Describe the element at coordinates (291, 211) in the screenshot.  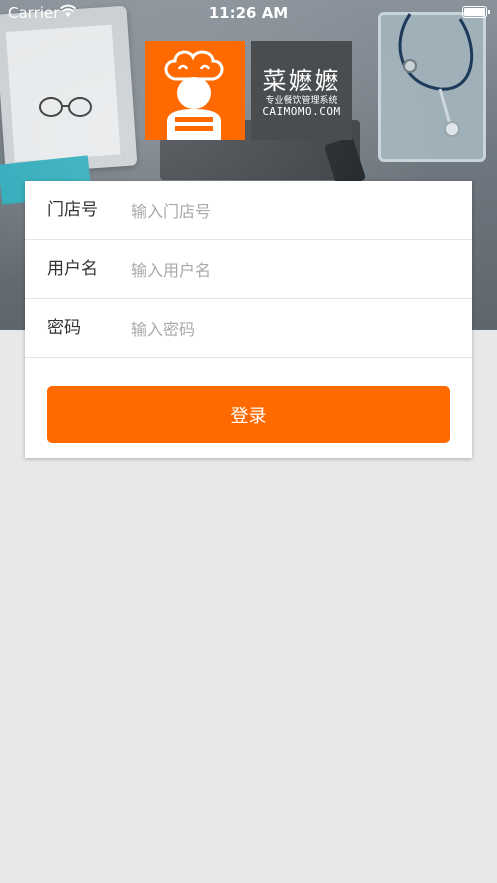
I see `store-number-input` at that location.